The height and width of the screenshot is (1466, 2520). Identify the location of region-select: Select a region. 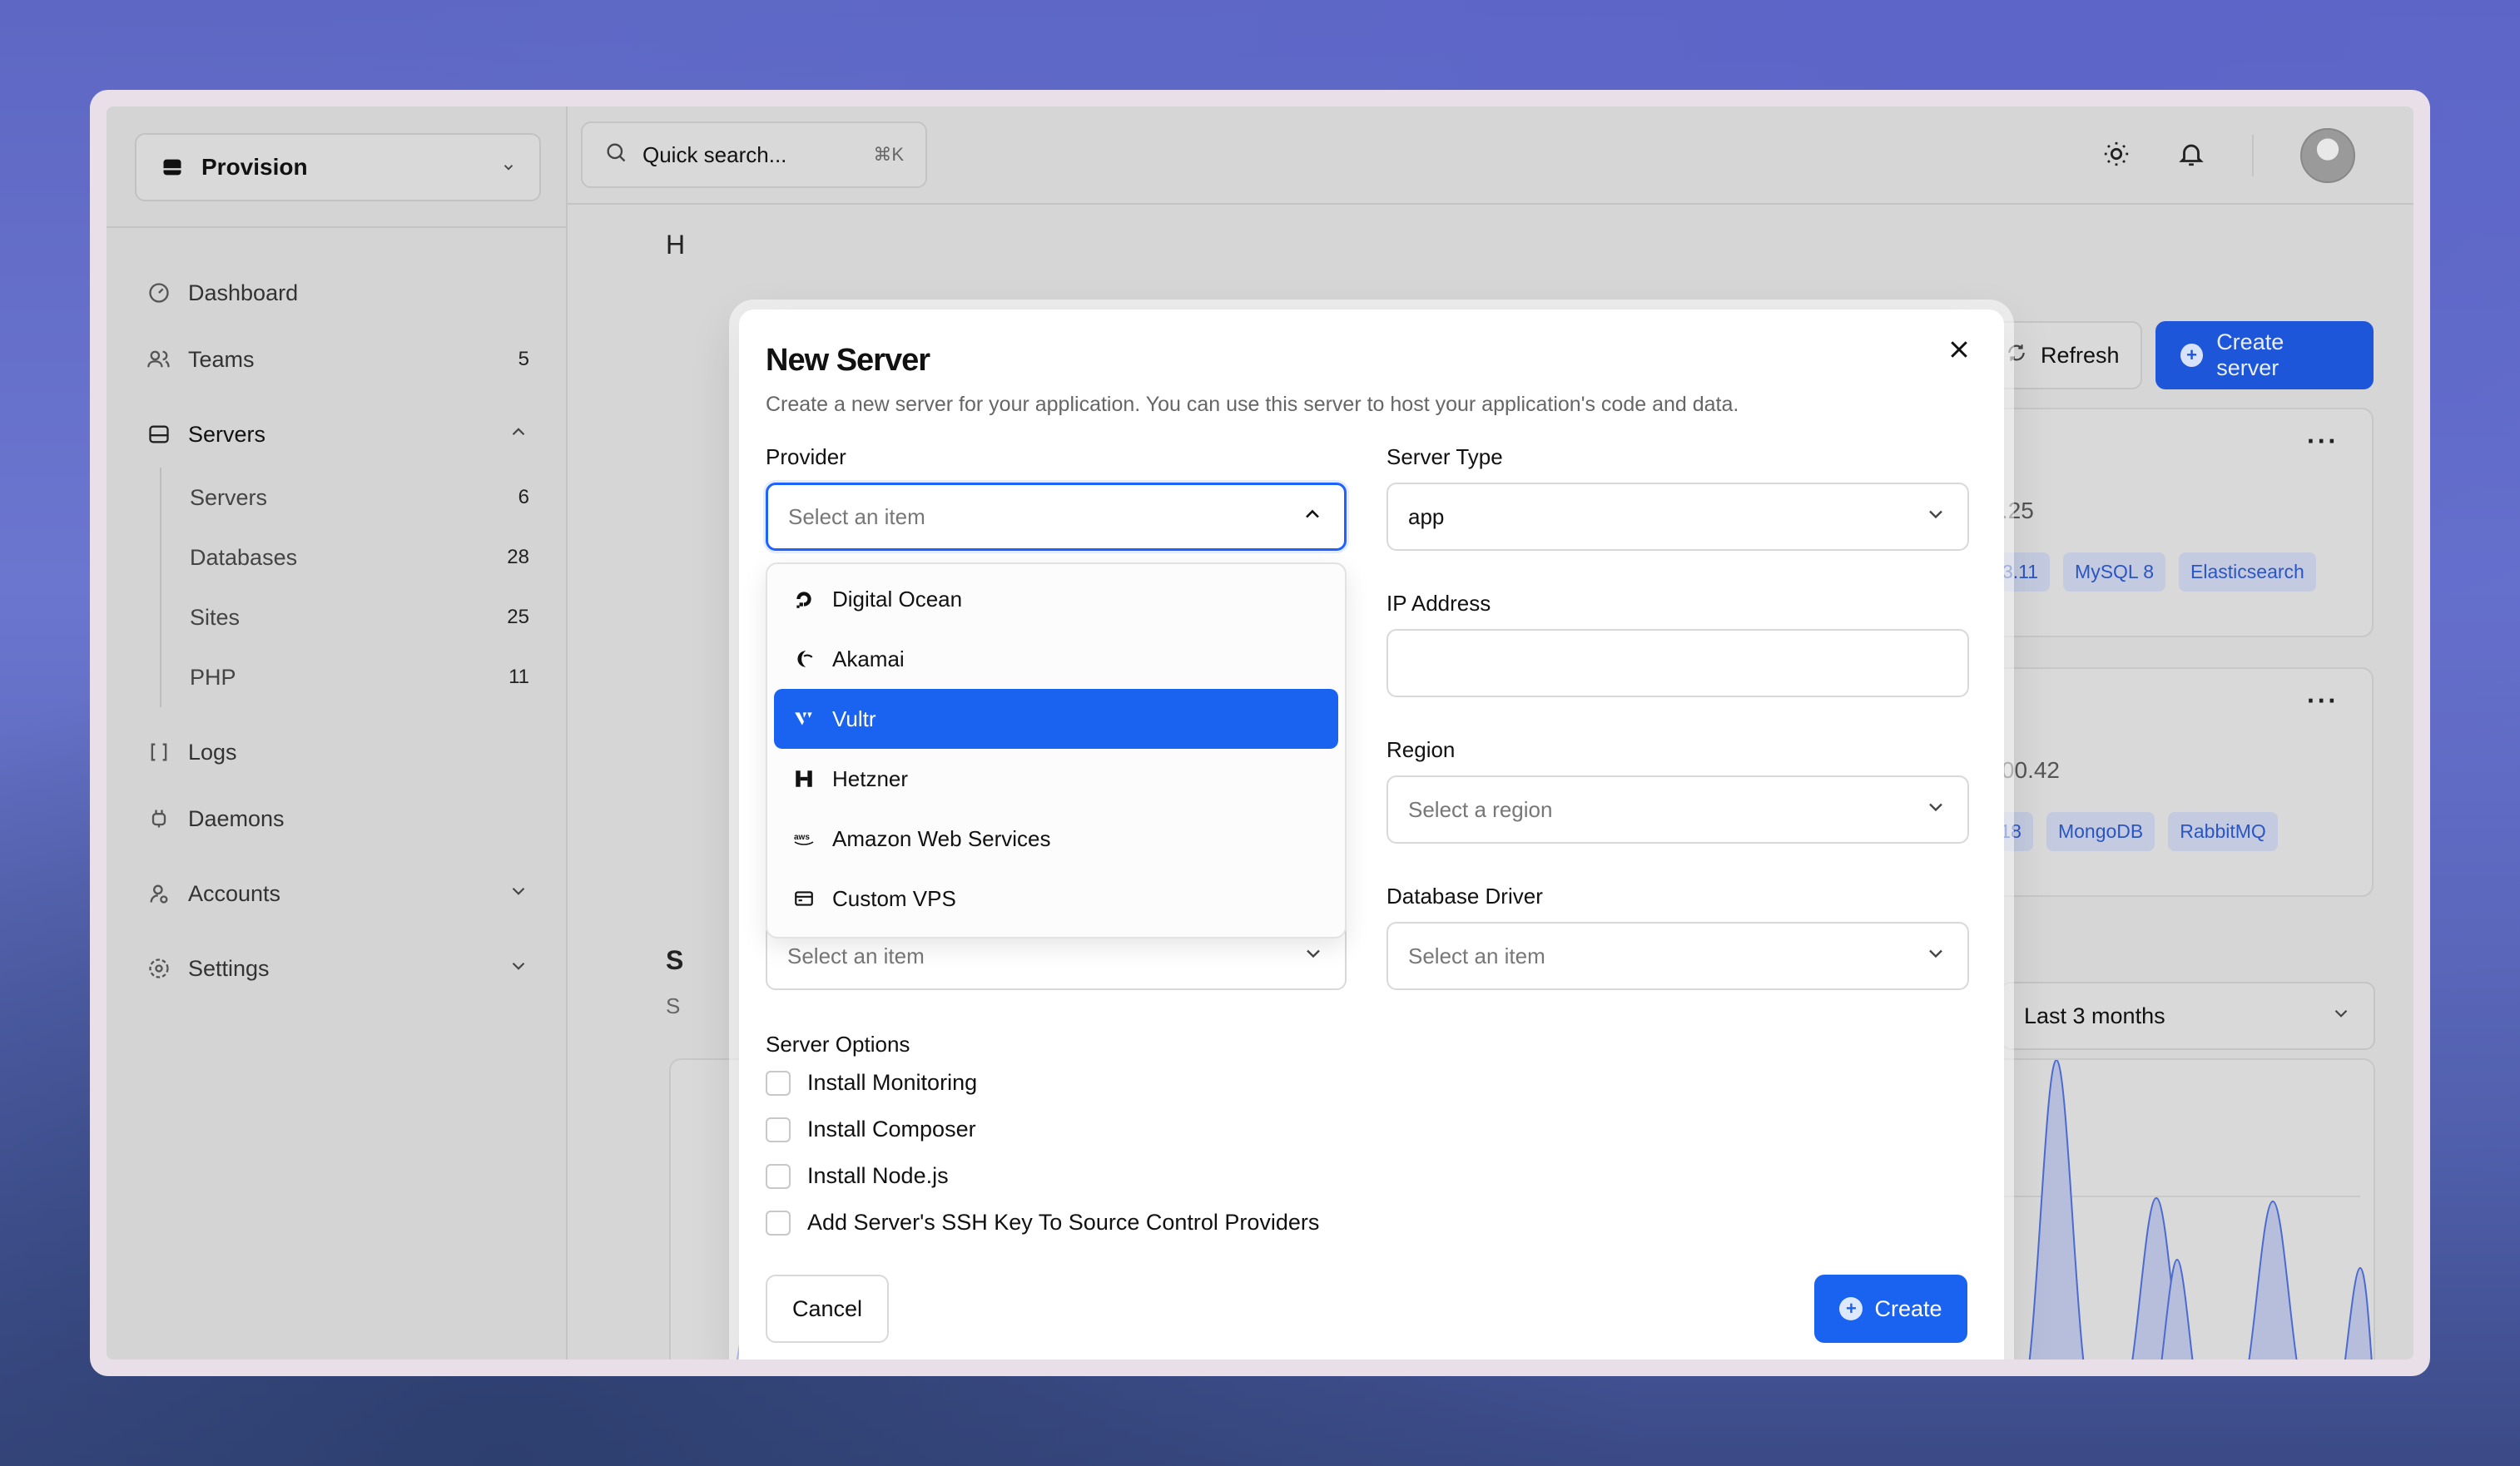
(1677, 810).